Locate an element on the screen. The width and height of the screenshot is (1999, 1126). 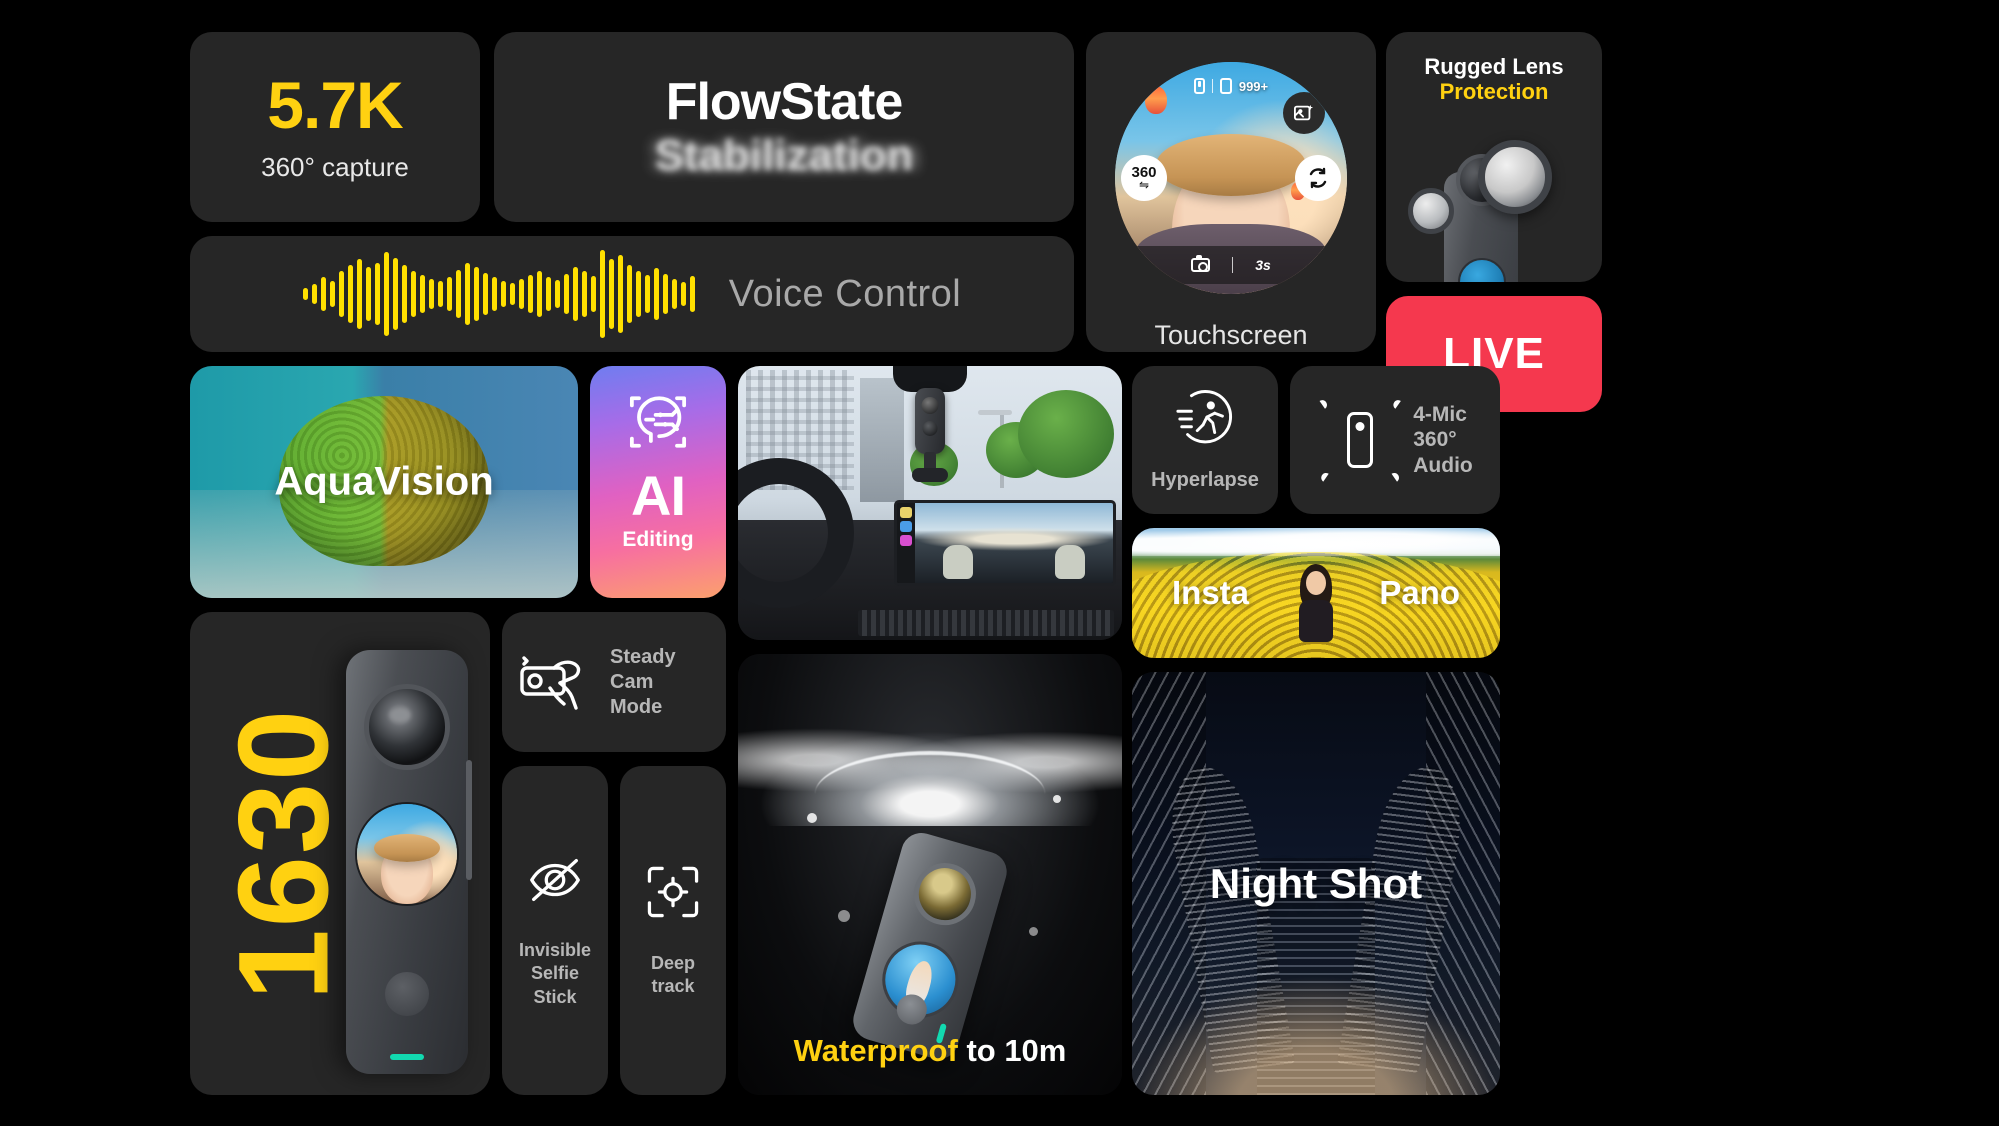
rugged-subtitle: Protection is located at coordinates (1494, 92).